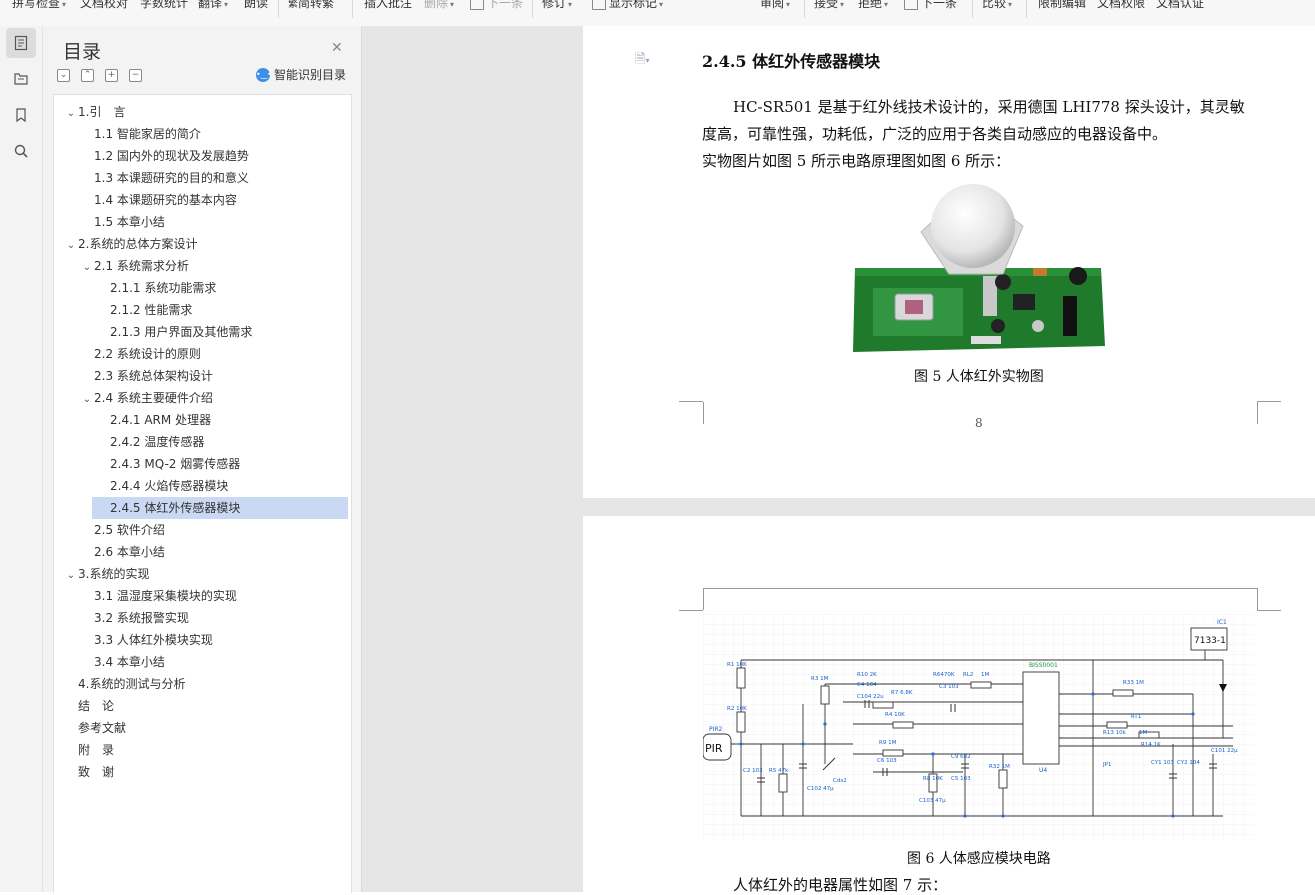  I want to click on toc-item: 2.1.2 性能需求, so click(123, 310).